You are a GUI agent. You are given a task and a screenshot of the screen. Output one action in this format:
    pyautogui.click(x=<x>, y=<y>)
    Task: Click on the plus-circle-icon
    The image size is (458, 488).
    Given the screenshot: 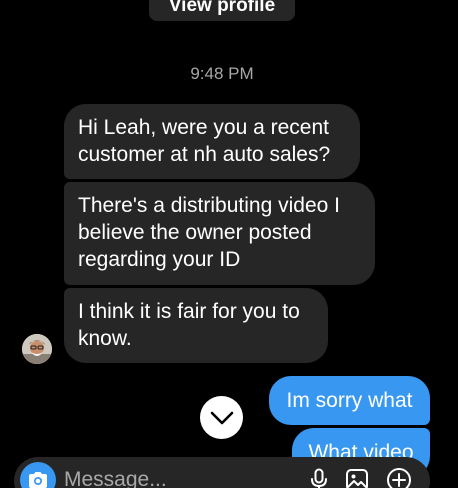 What is the action you would take?
    pyautogui.click(x=399, y=478)
    